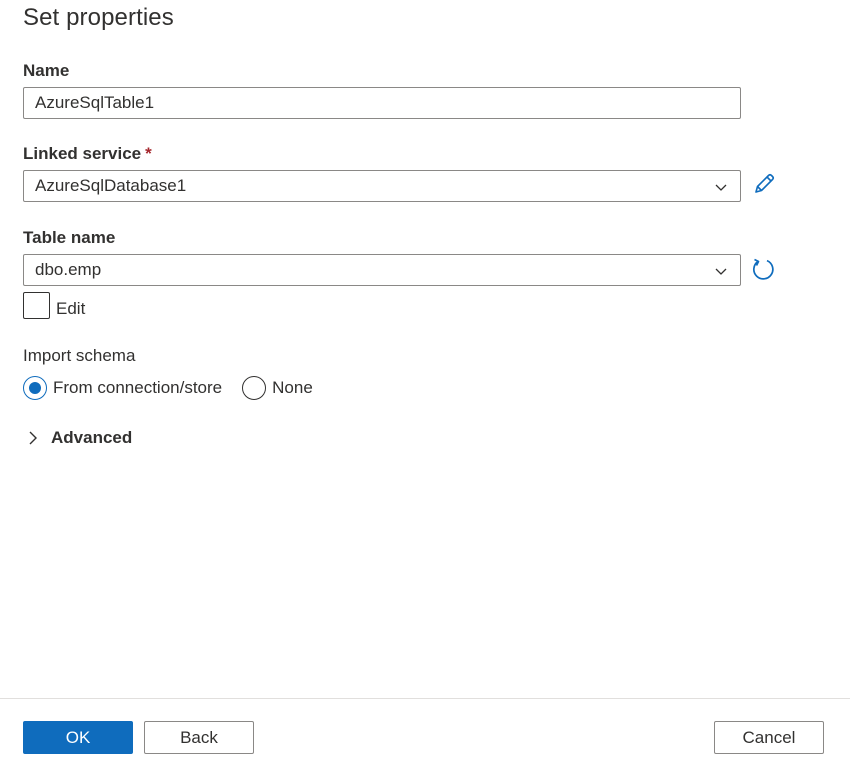  What do you see at coordinates (425, 698) in the screenshot?
I see `footer-divider` at bounding box center [425, 698].